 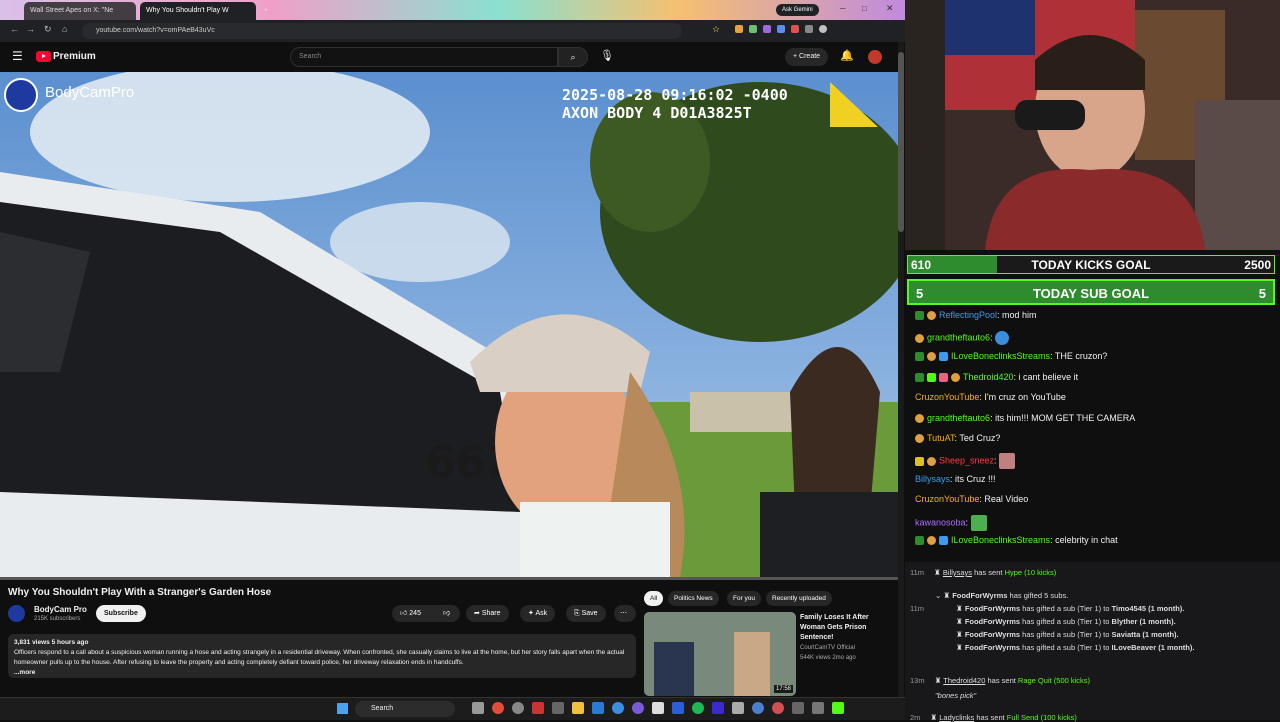 What do you see at coordinates (864, 8) in the screenshot?
I see `maximize-icon: □` at bounding box center [864, 8].